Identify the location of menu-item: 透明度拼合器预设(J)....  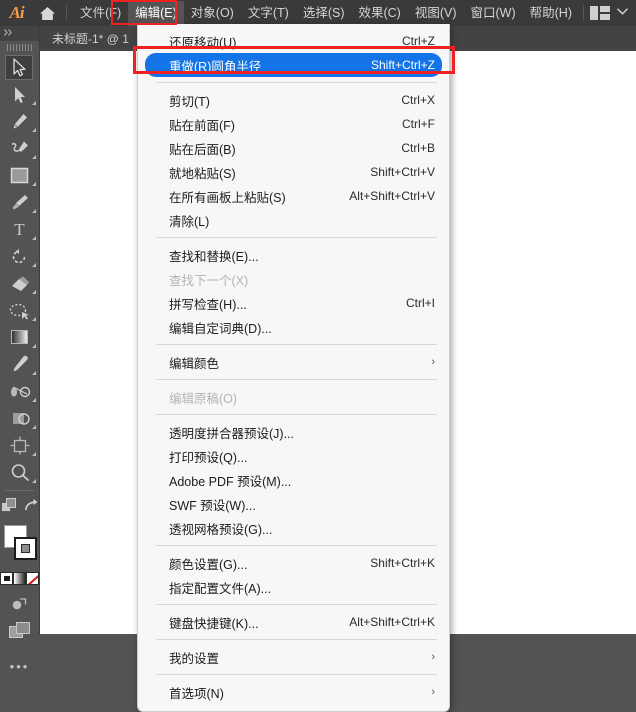
(293, 432).